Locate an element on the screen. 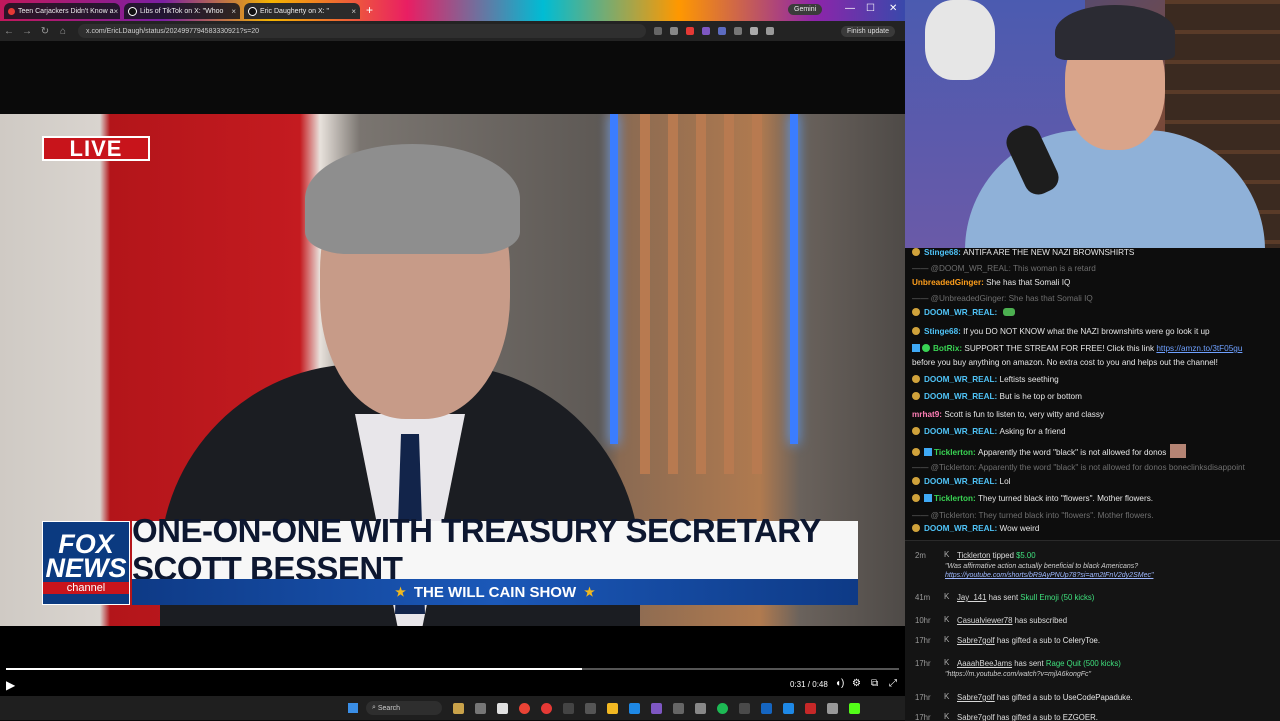  blue-light-stripe is located at coordinates (794, 279).